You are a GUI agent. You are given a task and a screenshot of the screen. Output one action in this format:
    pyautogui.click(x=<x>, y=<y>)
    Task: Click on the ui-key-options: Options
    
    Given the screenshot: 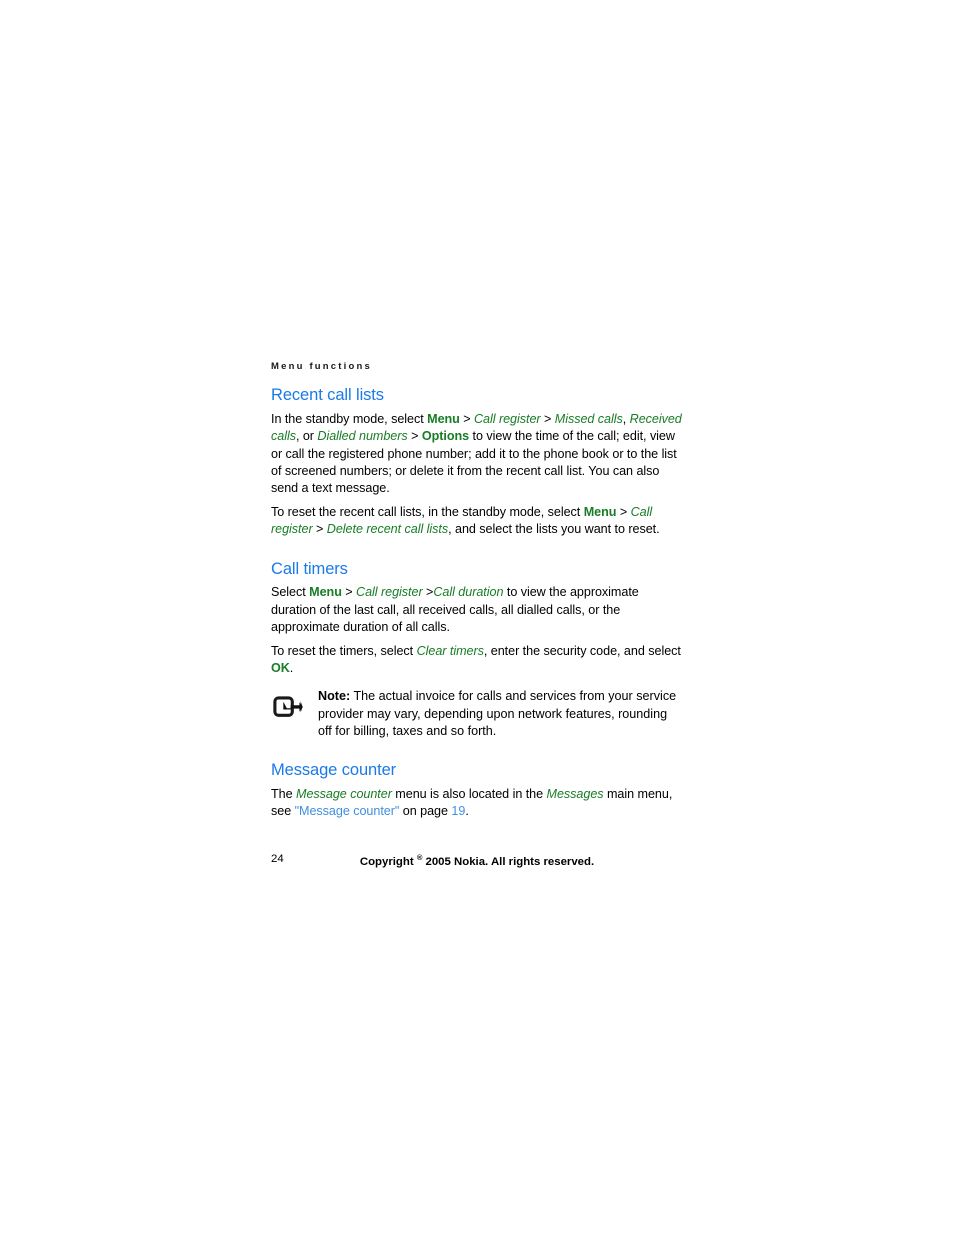 What is the action you would take?
    pyautogui.click(x=445, y=436)
    